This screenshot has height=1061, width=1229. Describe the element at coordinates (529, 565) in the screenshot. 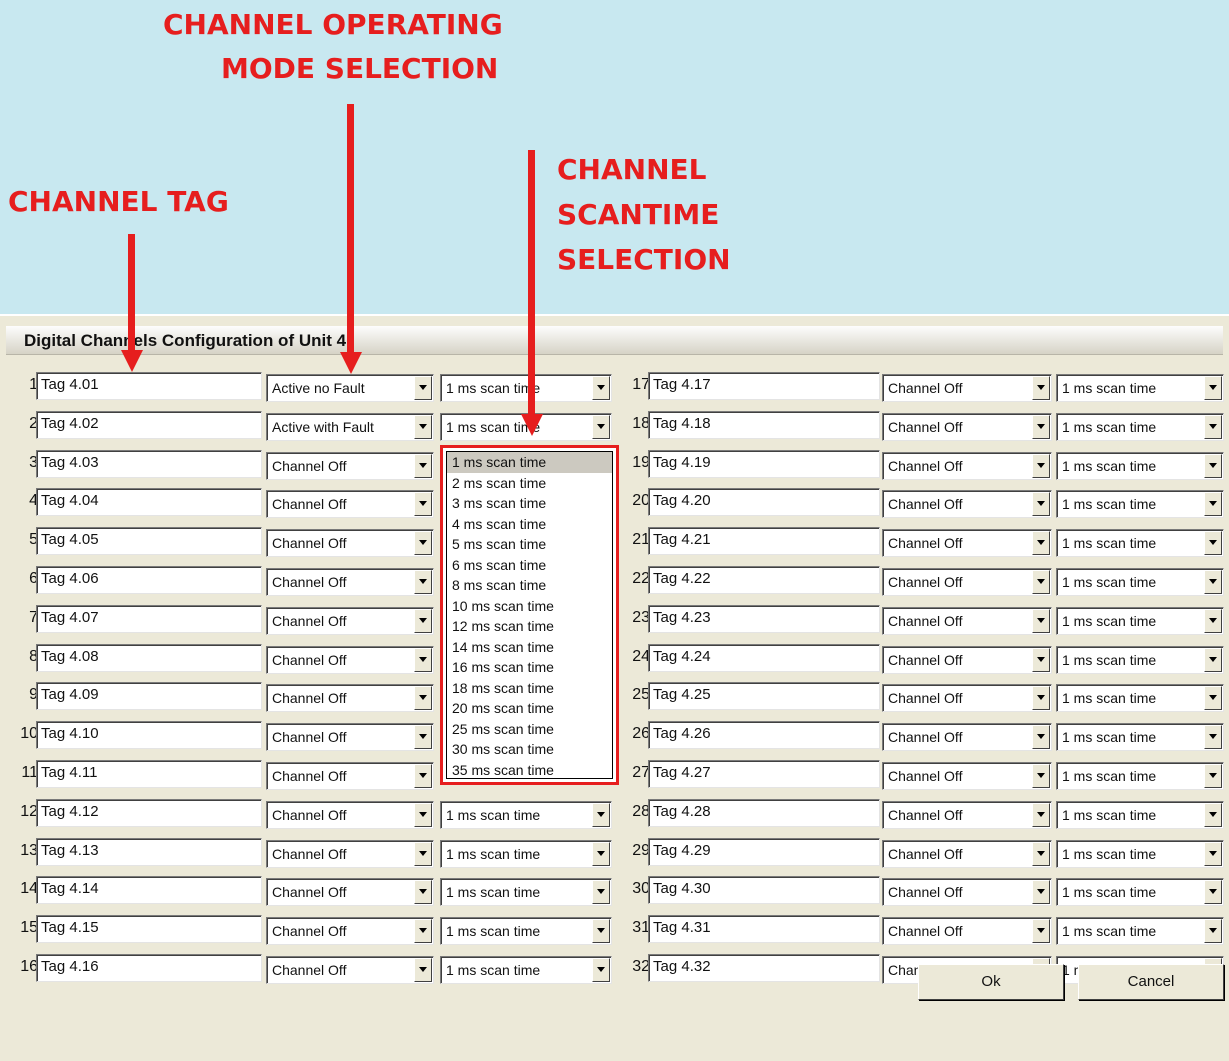

I see `scan-time-option: 6 ms scan time` at that location.